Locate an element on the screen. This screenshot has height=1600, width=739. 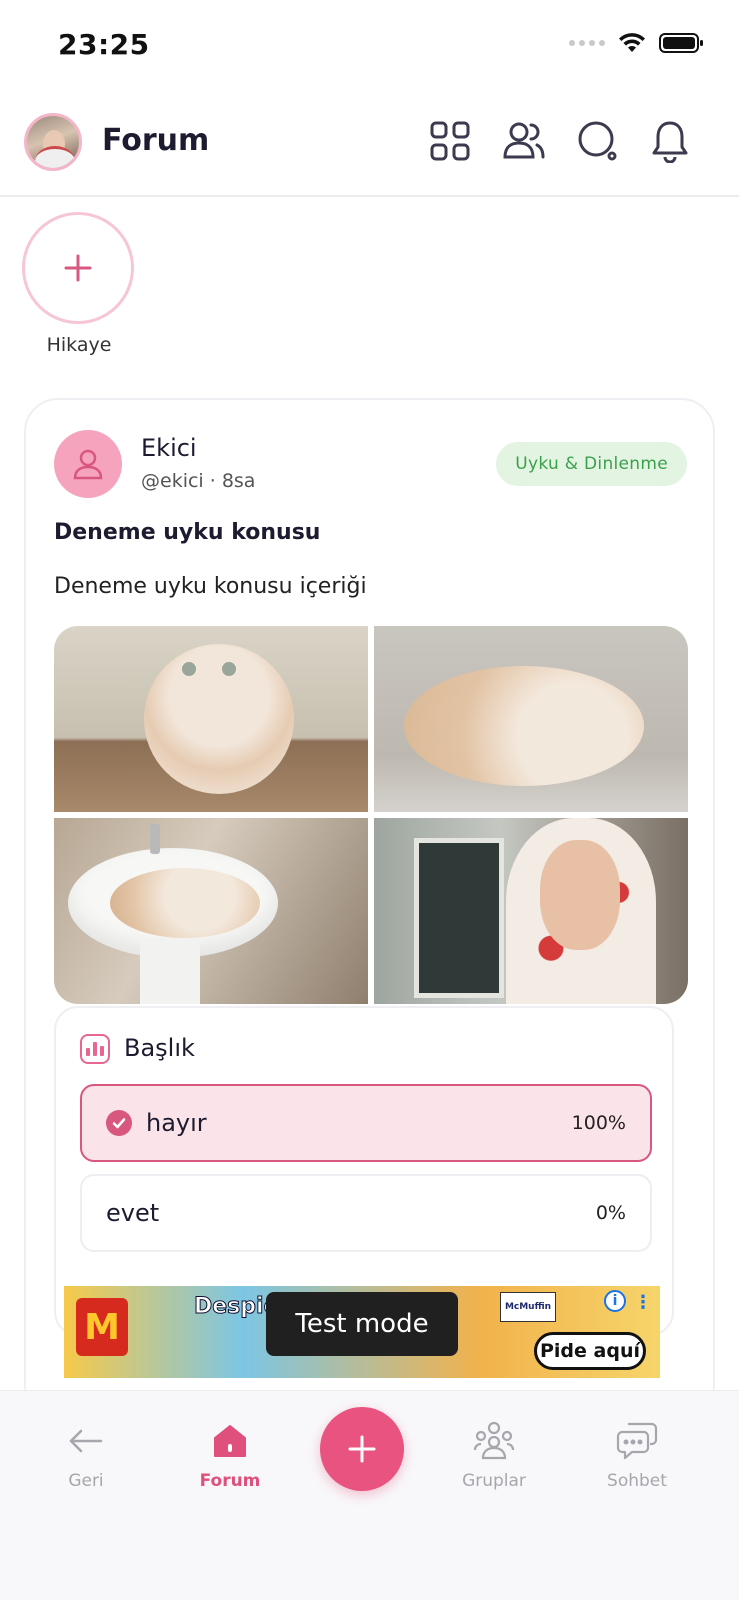
story-label: Hikaye is located at coordinates (79, 345).